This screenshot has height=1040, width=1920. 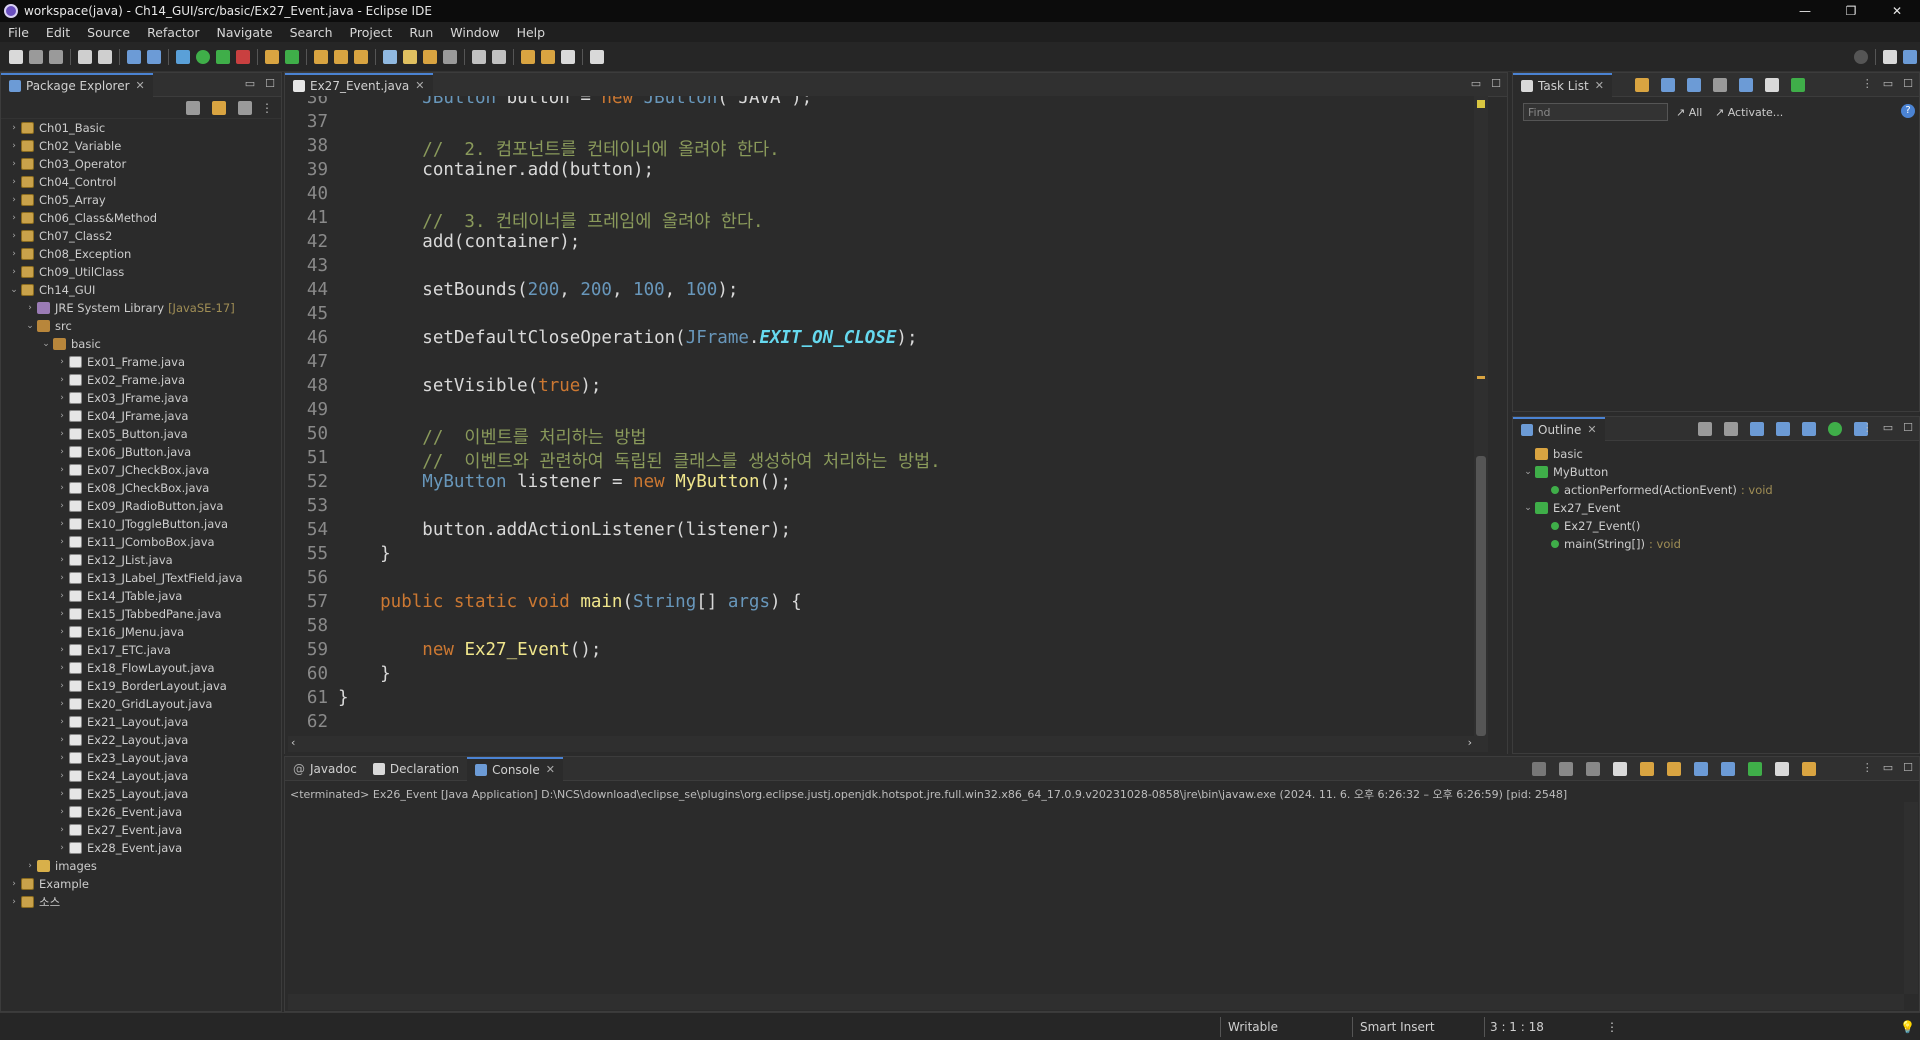 What do you see at coordinates (1096, 1002) in the screenshot?
I see `console-horizontal-scrollbar` at bounding box center [1096, 1002].